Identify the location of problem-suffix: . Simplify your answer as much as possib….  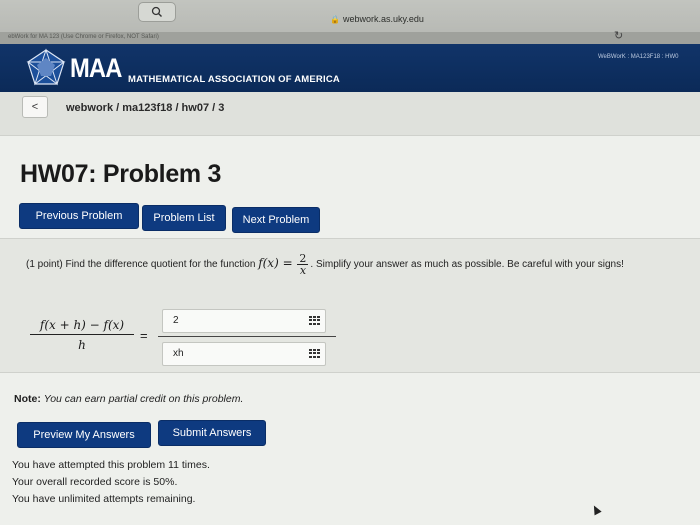
(467, 265).